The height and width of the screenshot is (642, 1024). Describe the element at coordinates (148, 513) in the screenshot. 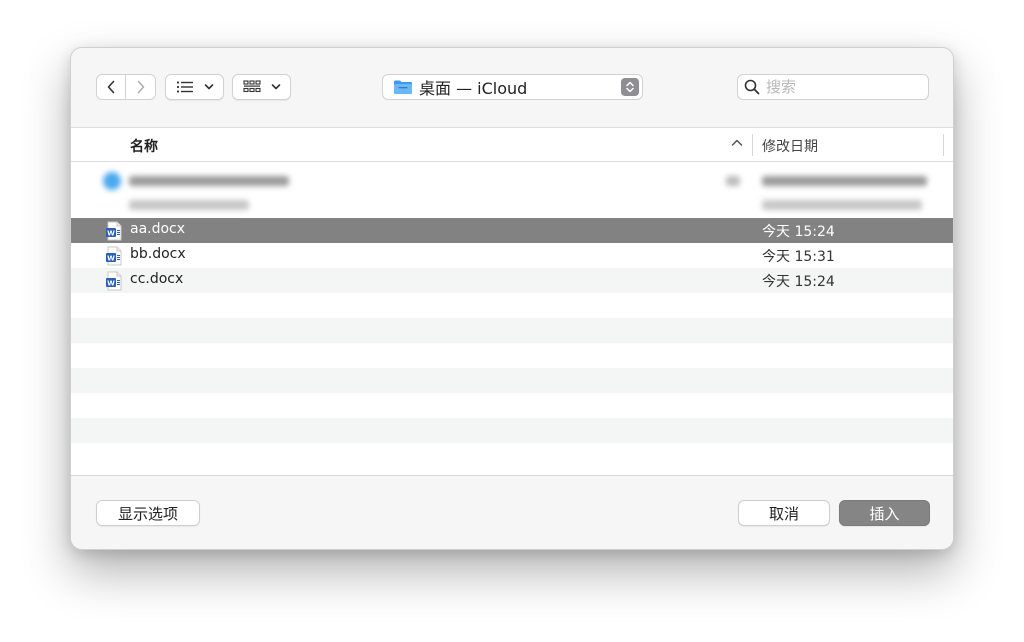

I see `show-options-button: 显示选项` at that location.